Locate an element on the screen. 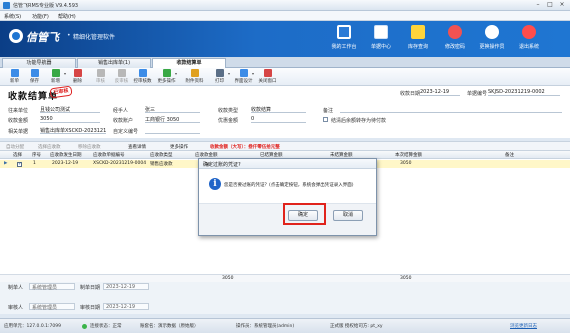 The image size is (570, 333). audit-date-label: 审核日期 is located at coordinates (90, 308).